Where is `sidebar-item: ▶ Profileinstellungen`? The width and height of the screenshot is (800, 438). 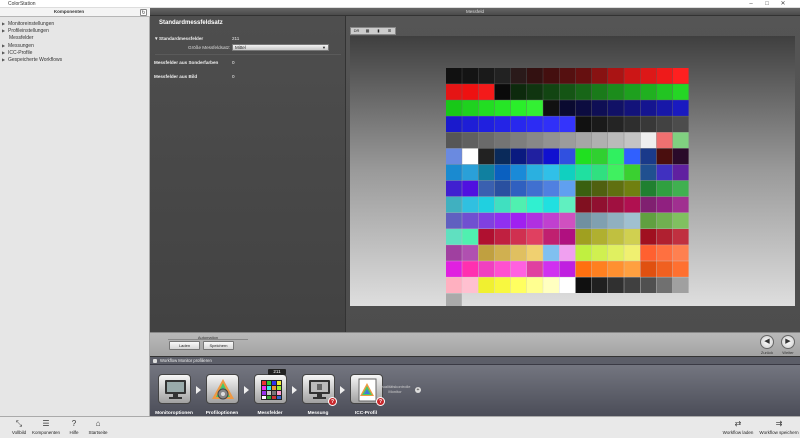 sidebar-item: ▶ Profileinstellungen is located at coordinates (74, 30).